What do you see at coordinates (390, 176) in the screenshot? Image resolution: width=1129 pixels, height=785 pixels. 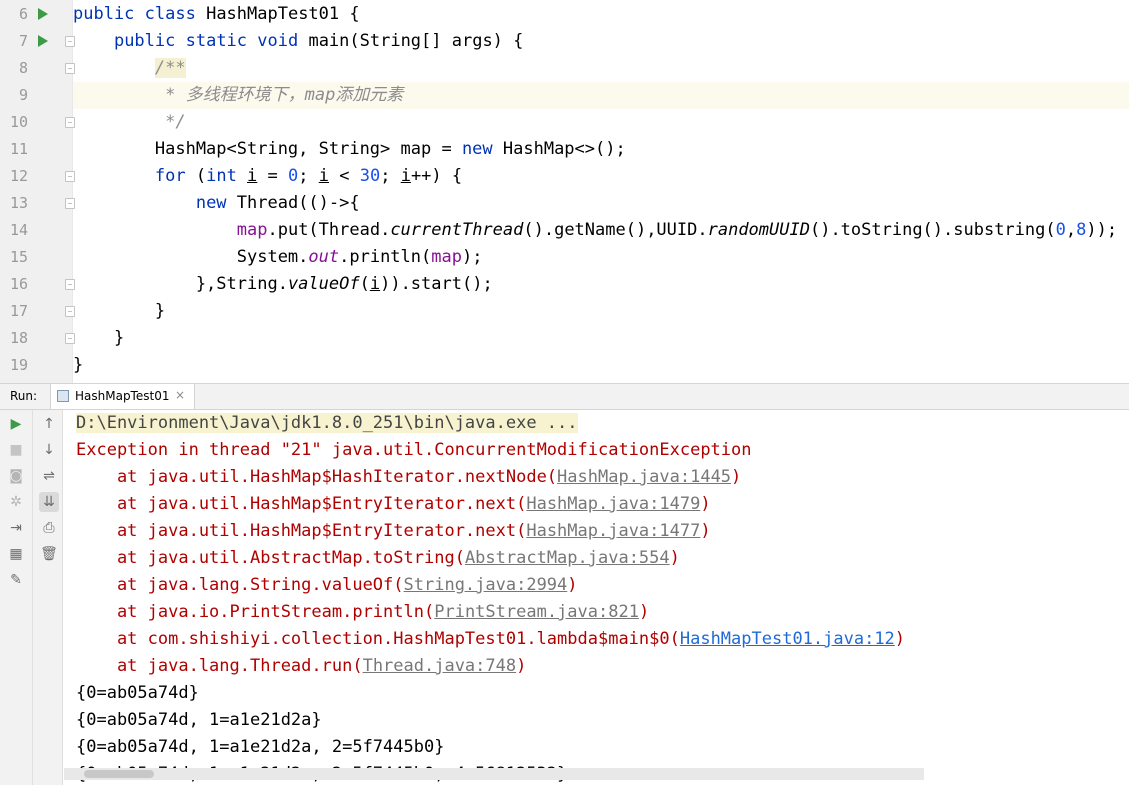 I see `code-token: ;` at bounding box center [390, 176].